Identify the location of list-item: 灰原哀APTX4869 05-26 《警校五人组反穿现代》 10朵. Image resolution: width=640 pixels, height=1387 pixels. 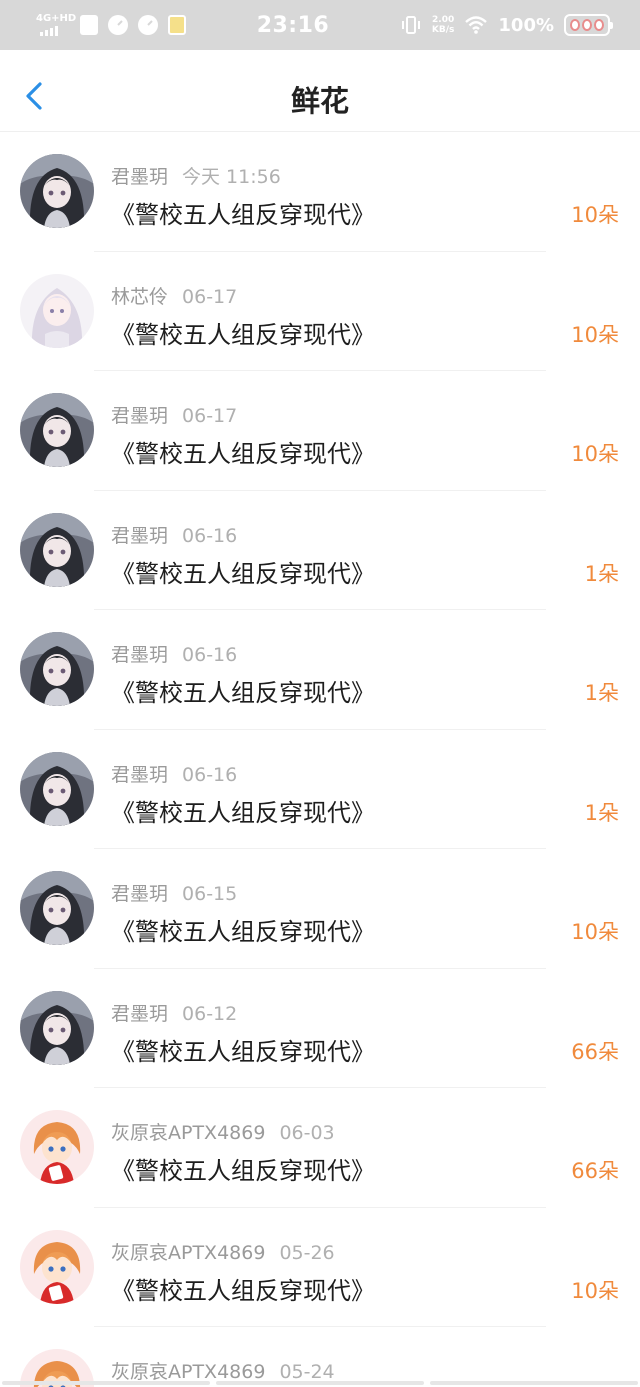
(320, 1267).